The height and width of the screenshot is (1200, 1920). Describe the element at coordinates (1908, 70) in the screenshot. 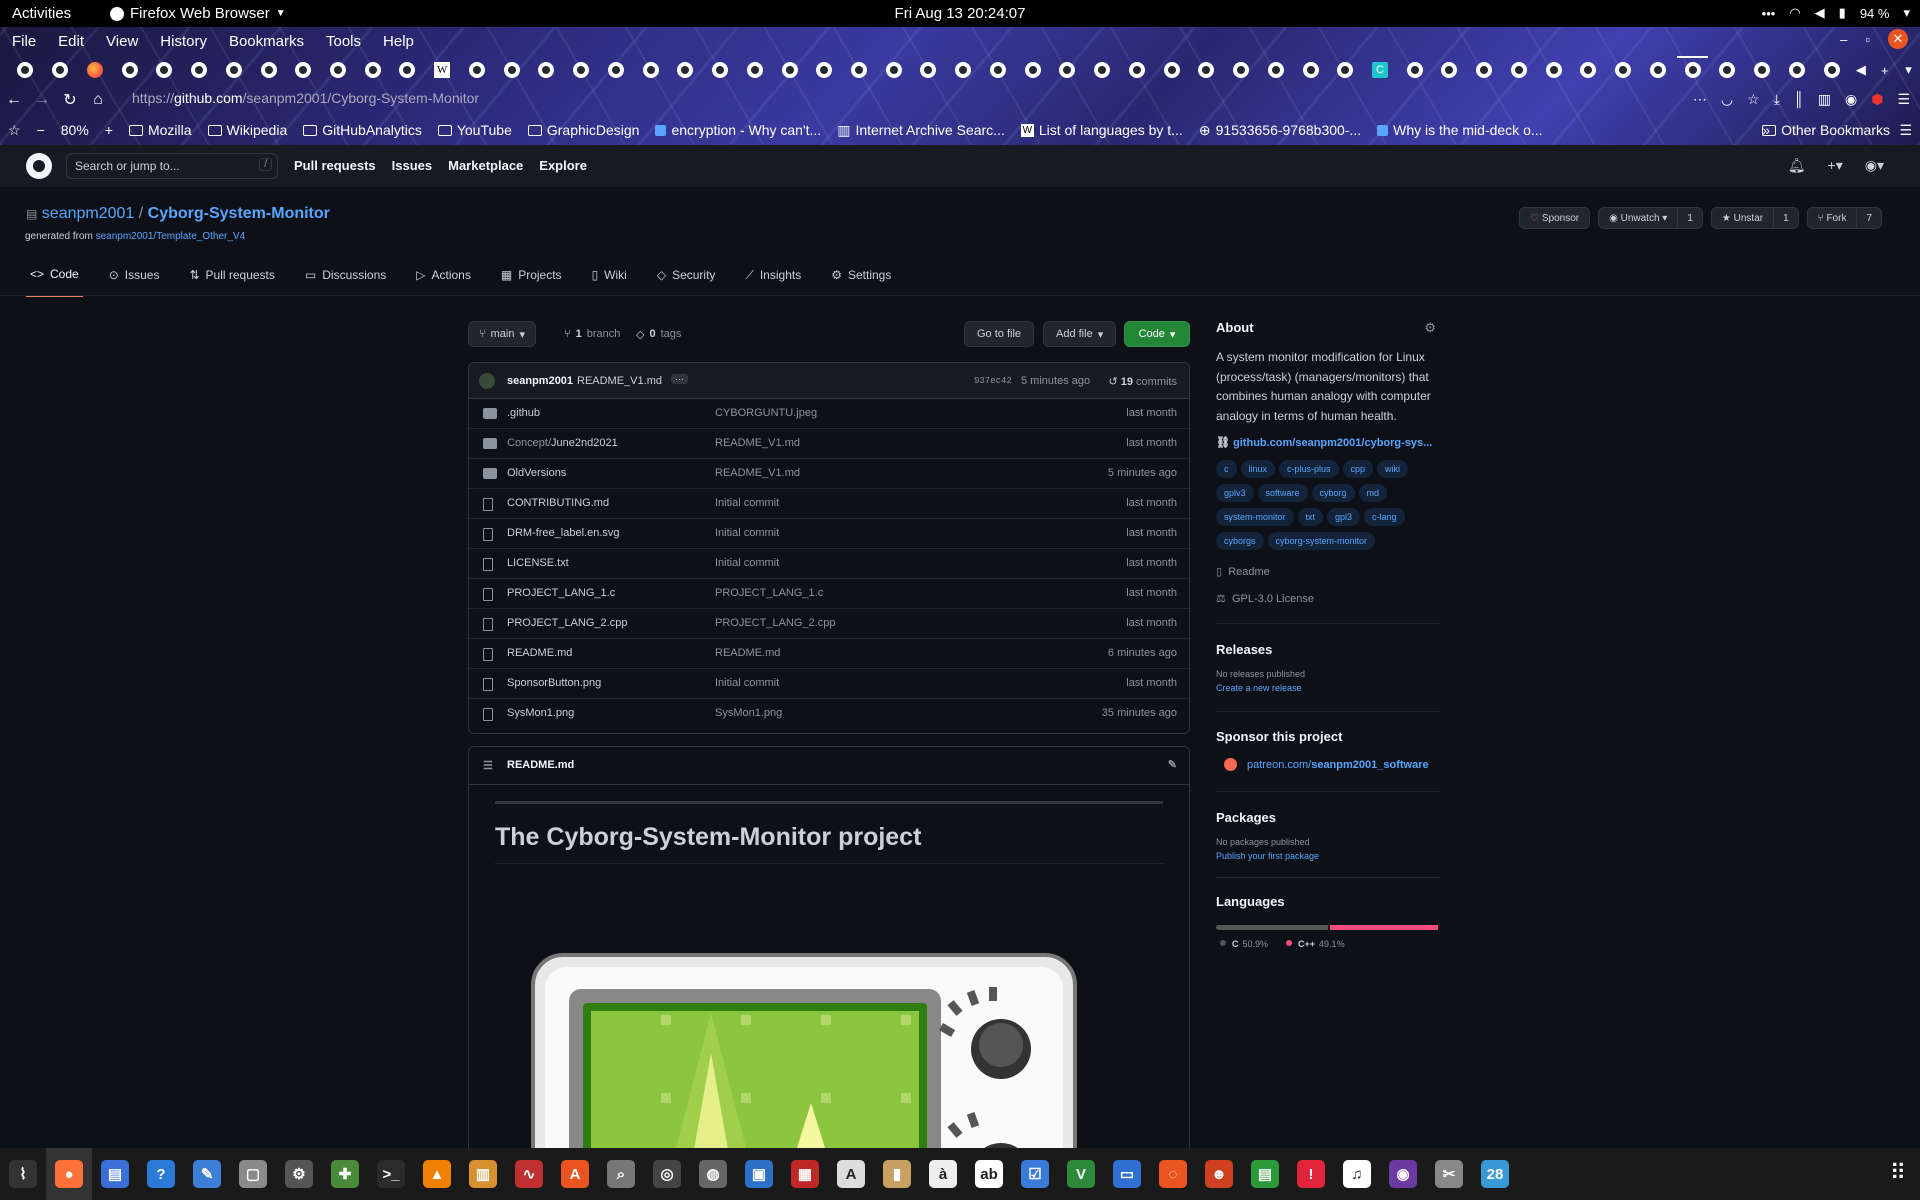

I see `tabs-list-icon: ▾` at that location.